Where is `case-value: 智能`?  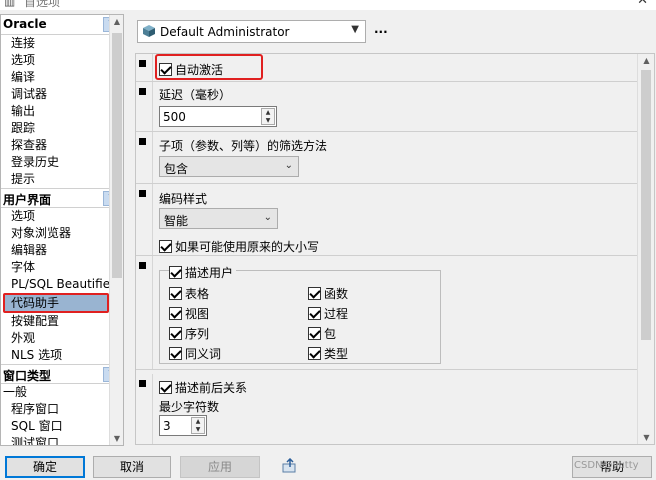
case-value: 智能 is located at coordinates (176, 221).